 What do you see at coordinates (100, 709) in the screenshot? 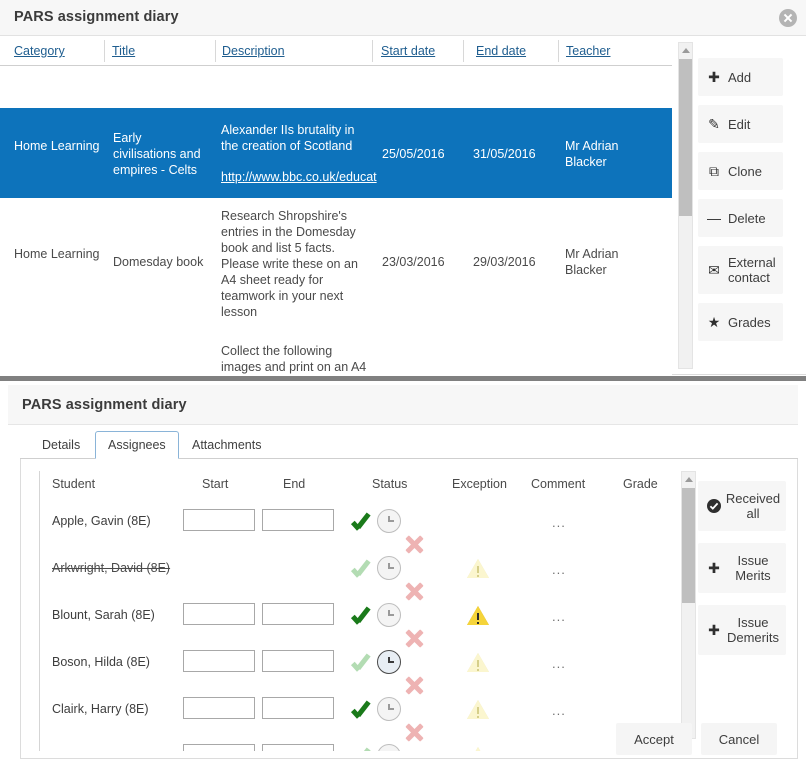
I see `student-name: Clairk, Harry (8E)` at bounding box center [100, 709].